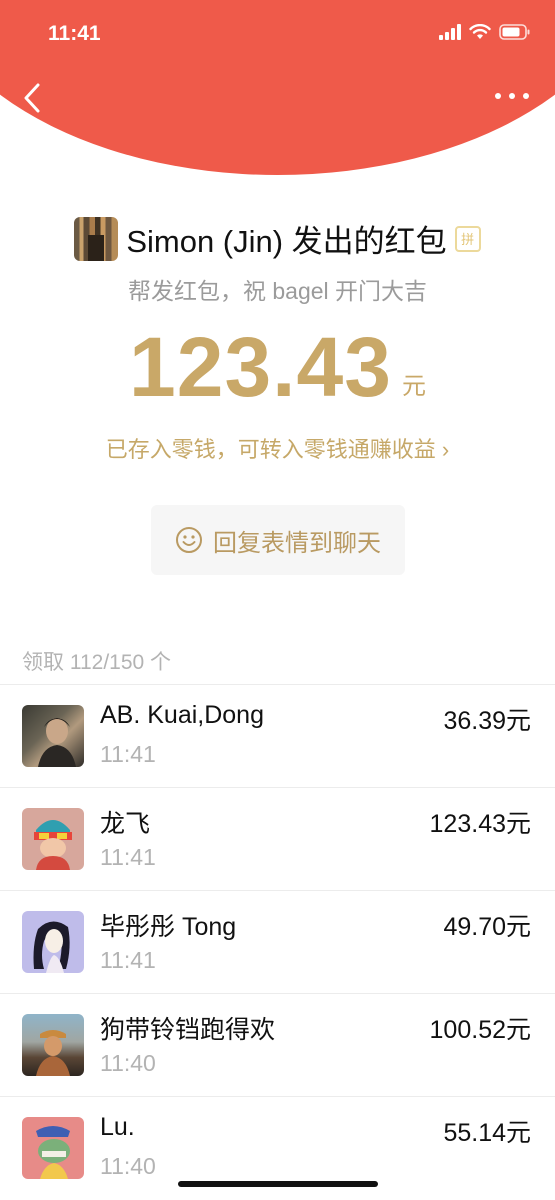  Describe the element at coordinates (277, 87) in the screenshot. I see `red-header: 11:41` at that location.